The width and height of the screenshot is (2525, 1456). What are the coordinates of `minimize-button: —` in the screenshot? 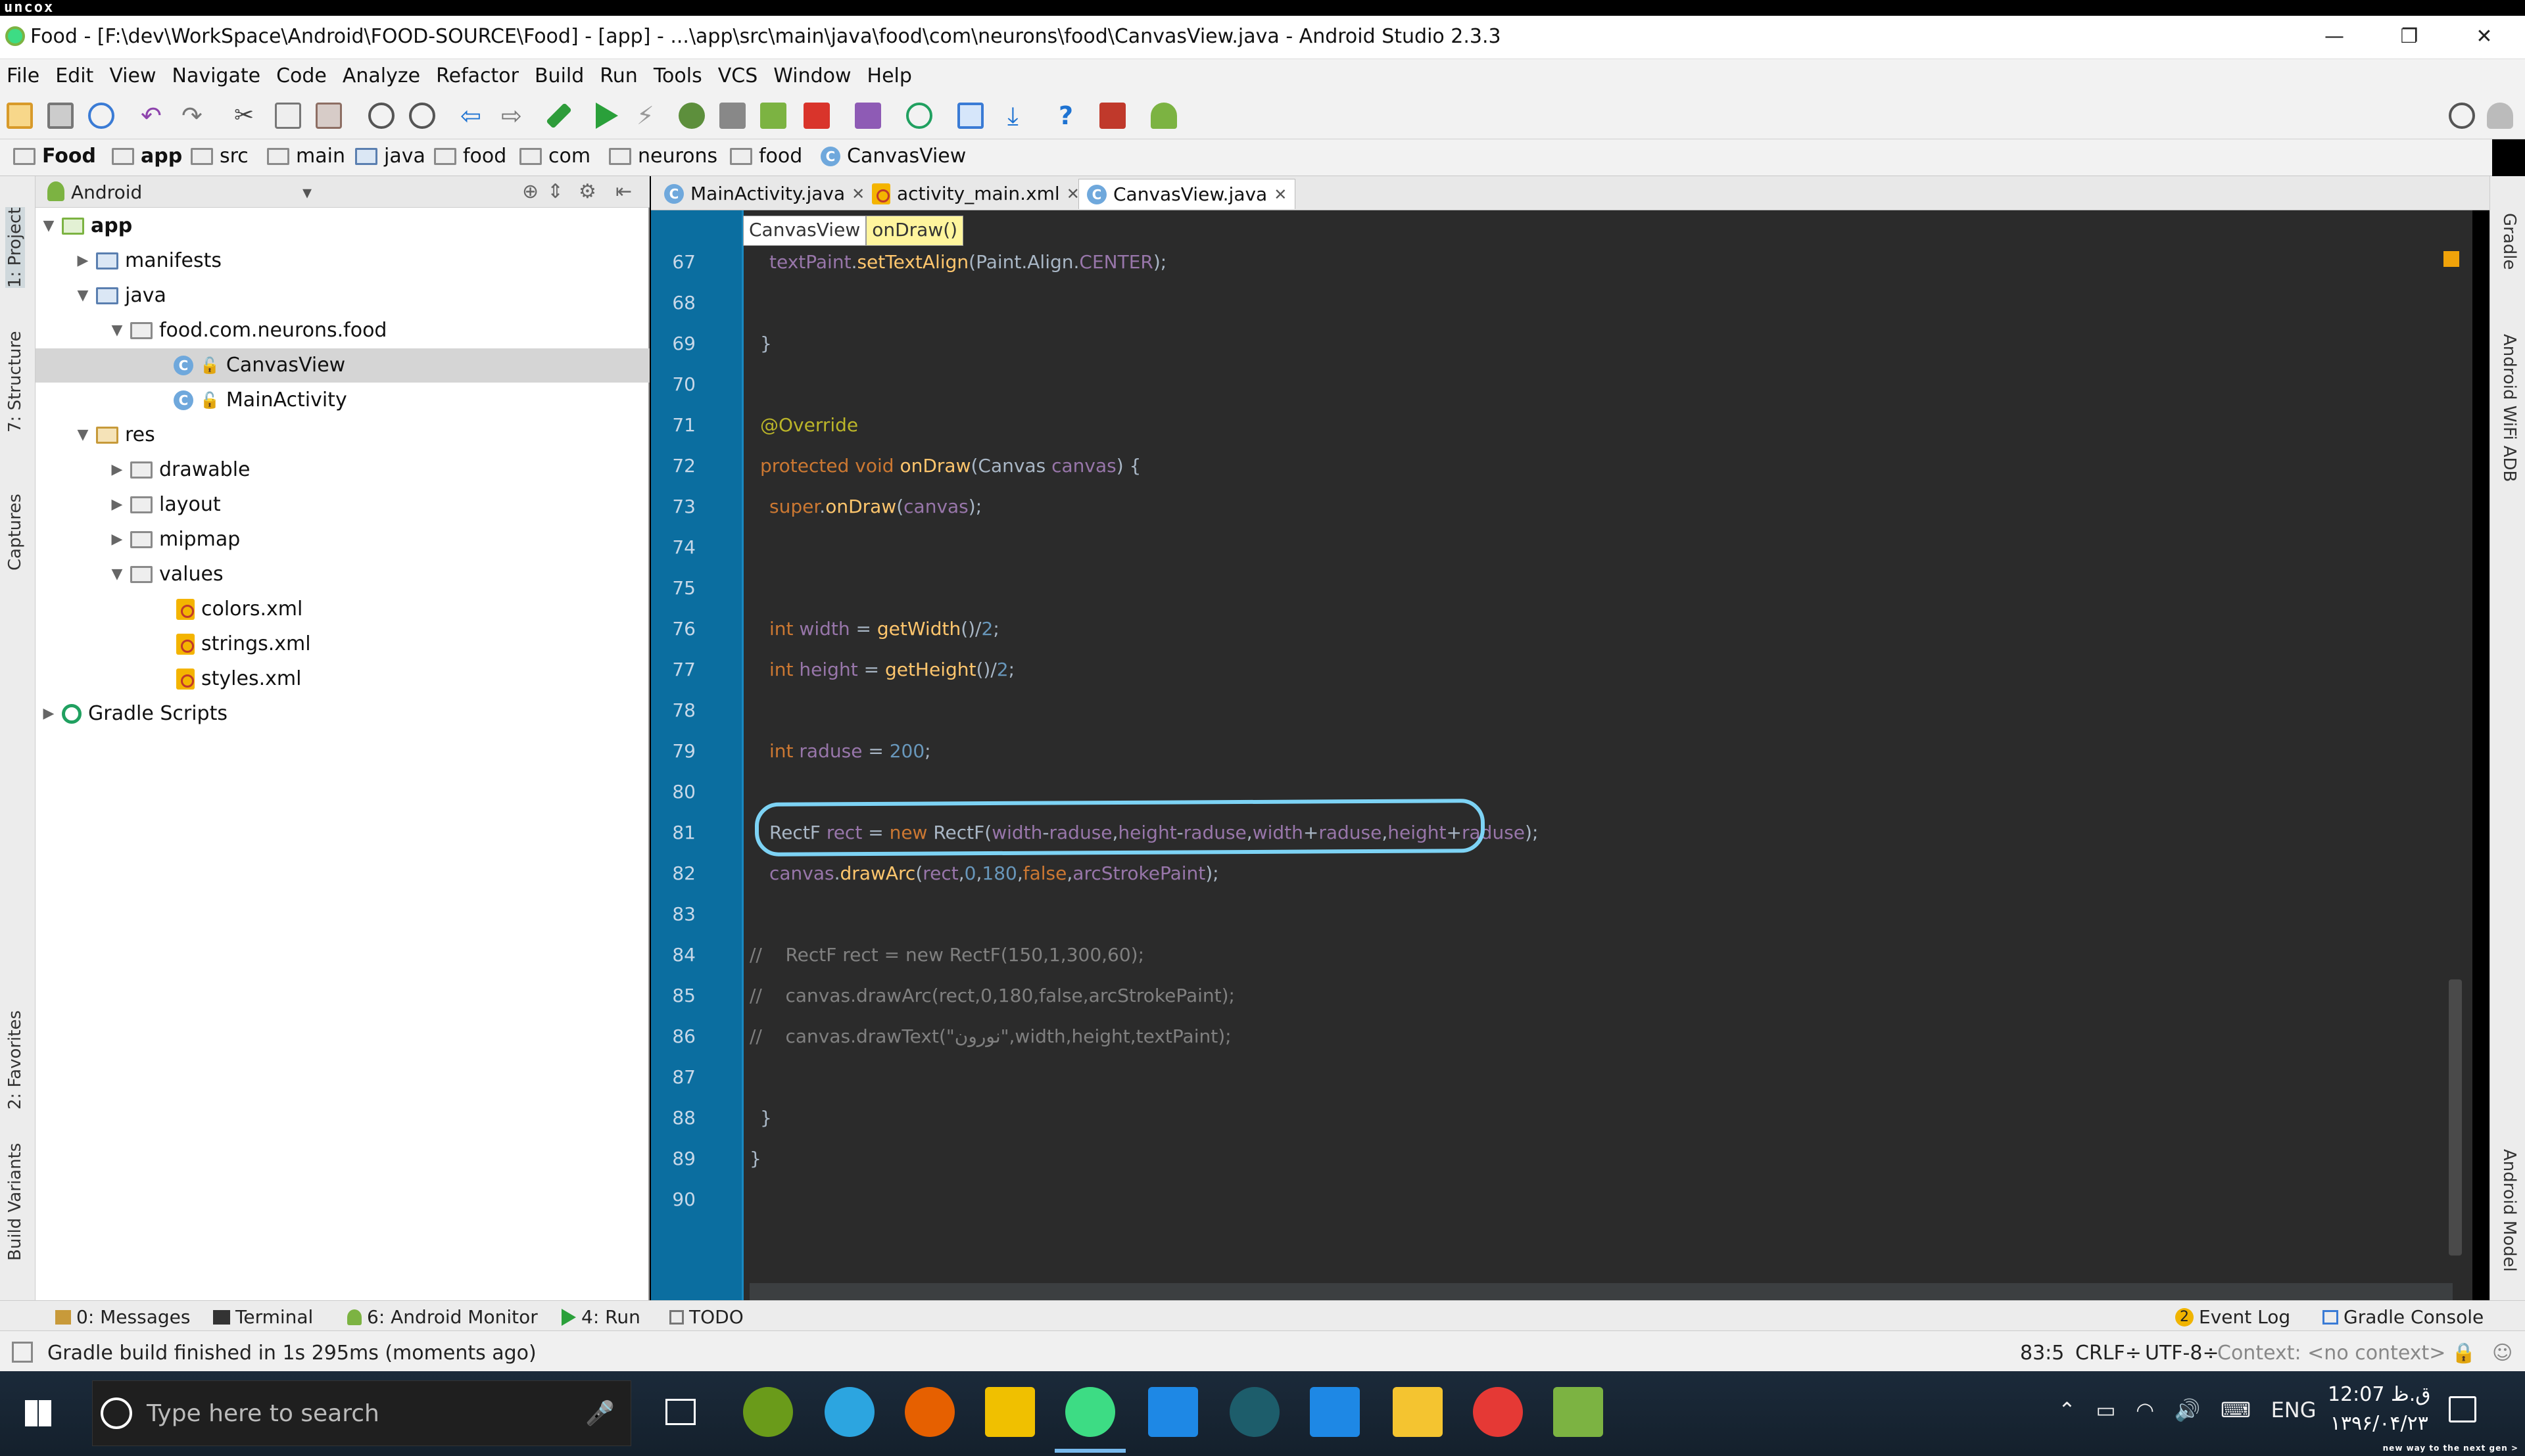 It's located at (2334, 36).